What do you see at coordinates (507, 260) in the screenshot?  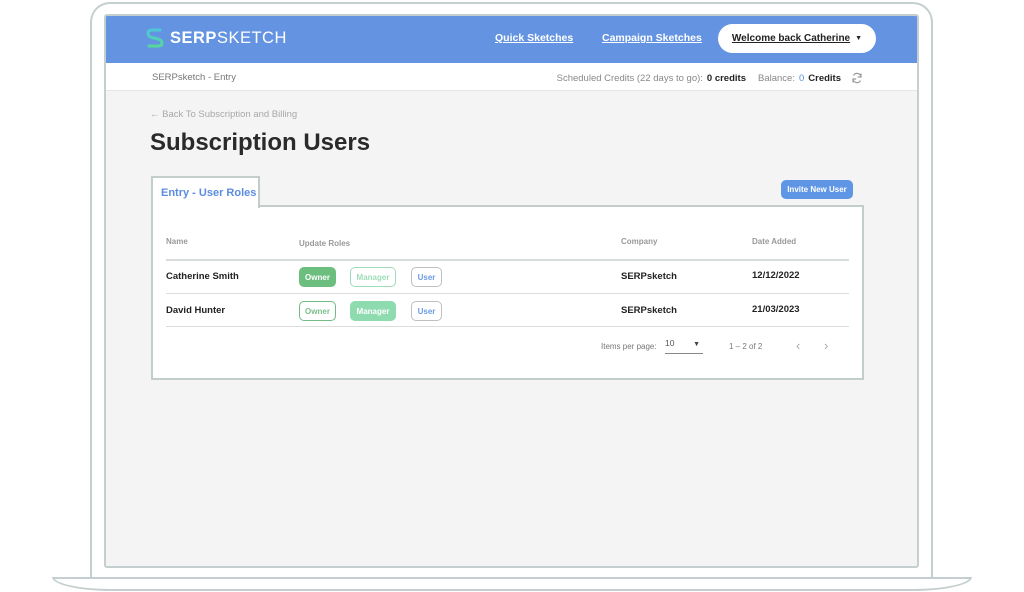 I see `header-divider` at bounding box center [507, 260].